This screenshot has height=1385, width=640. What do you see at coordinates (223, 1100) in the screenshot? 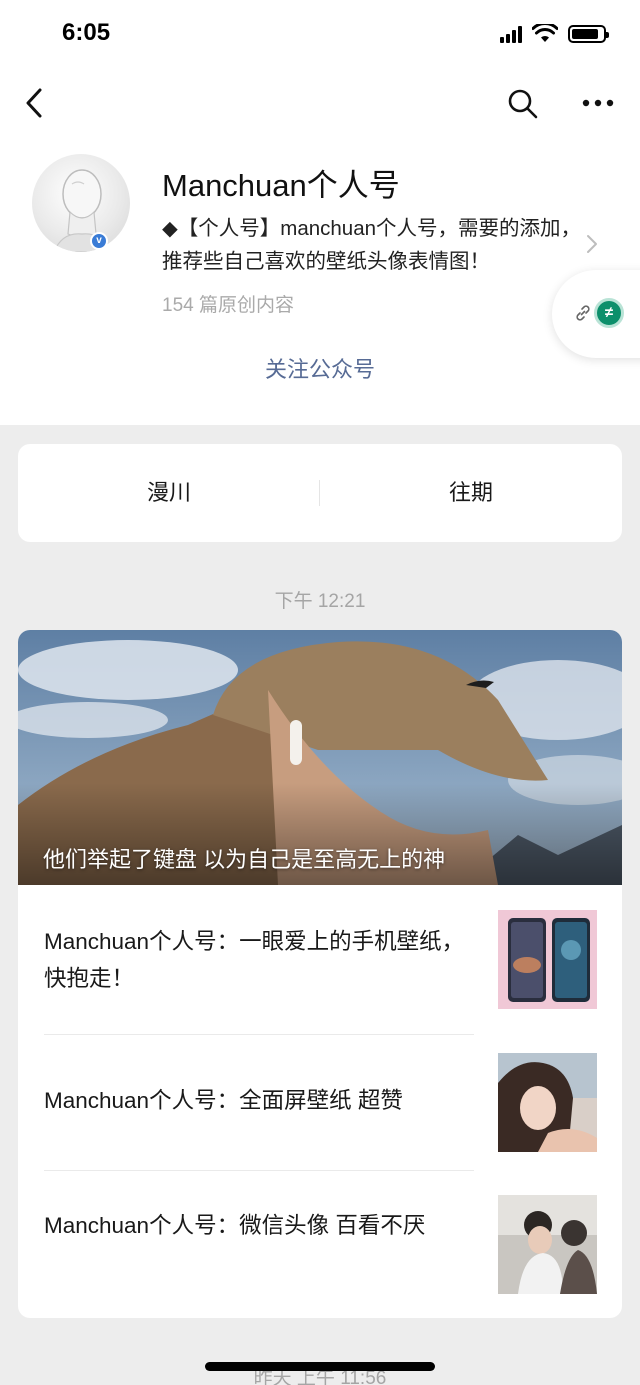
I see `article-title: Manchuan个人号：全面屏壁纸 超赞` at bounding box center [223, 1100].